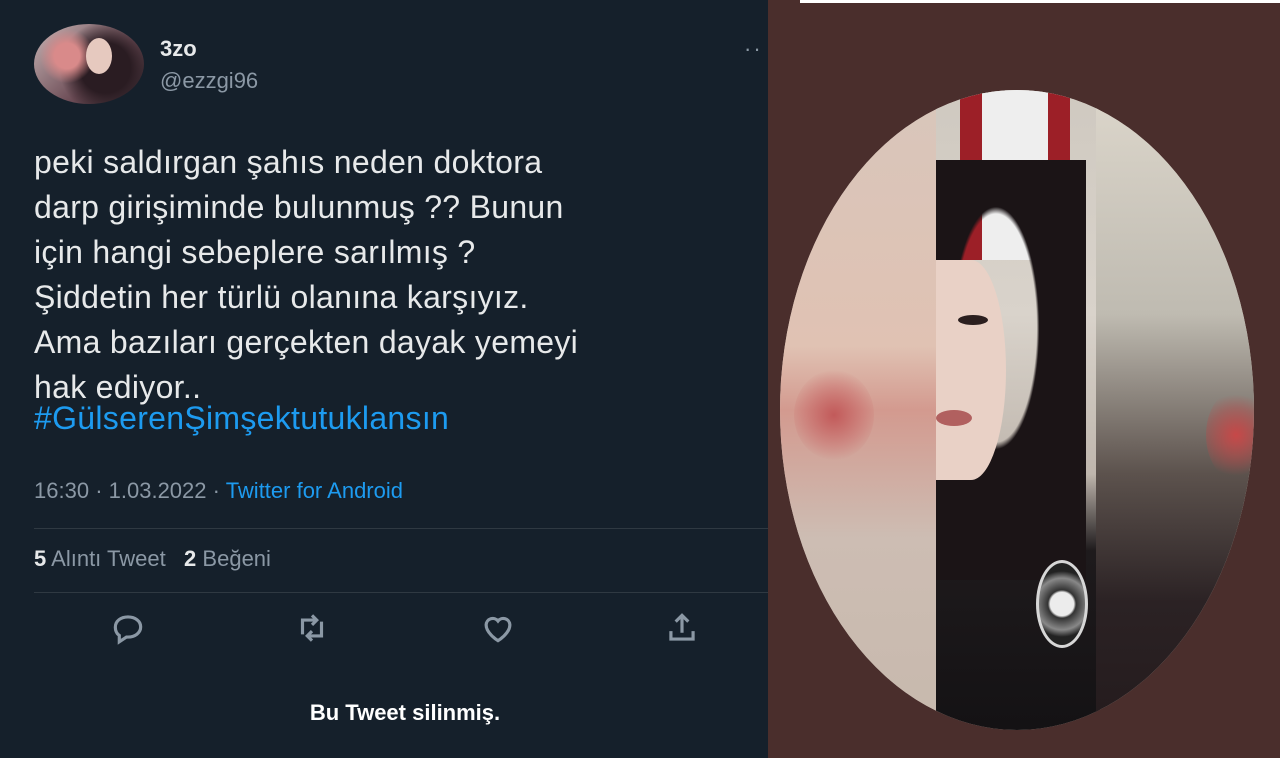  Describe the element at coordinates (954, 418) in the screenshot. I see `lips-shape` at that location.